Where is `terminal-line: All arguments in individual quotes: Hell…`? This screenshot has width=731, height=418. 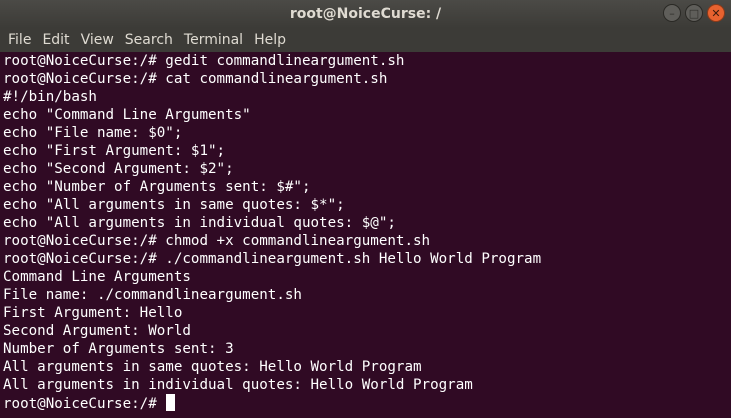
terminal-line: All arguments in individual quotes: Hell… is located at coordinates (238, 385).